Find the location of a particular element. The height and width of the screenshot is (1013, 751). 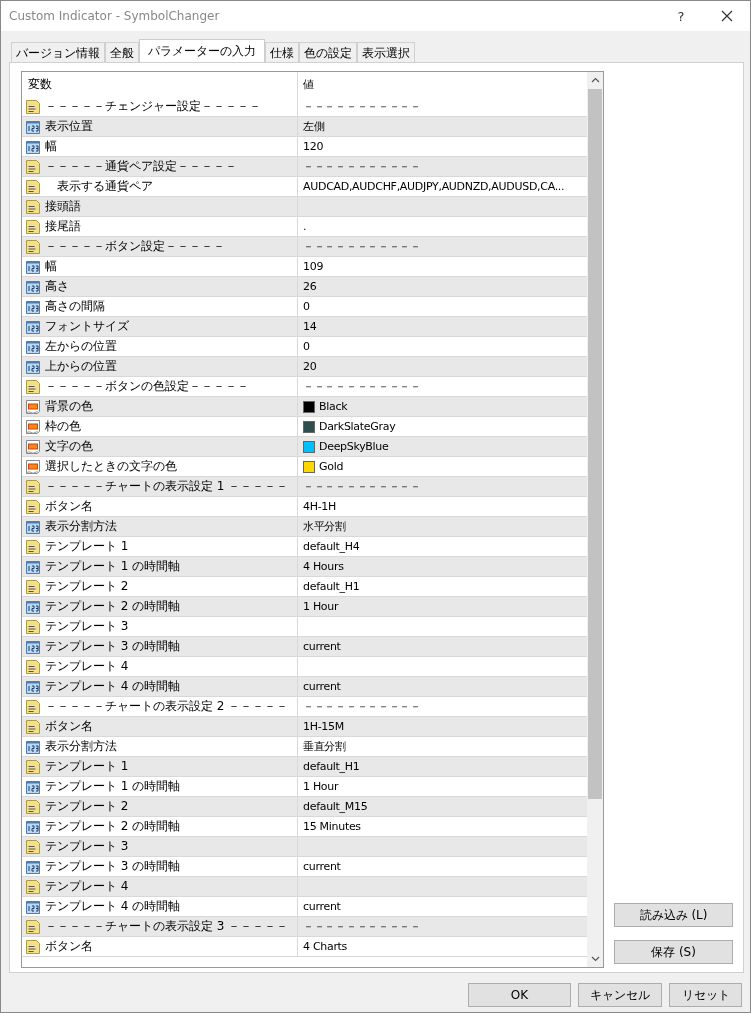

parameter-name: －－－－－通貨ペア設定－－－－－ is located at coordinates (141, 166).